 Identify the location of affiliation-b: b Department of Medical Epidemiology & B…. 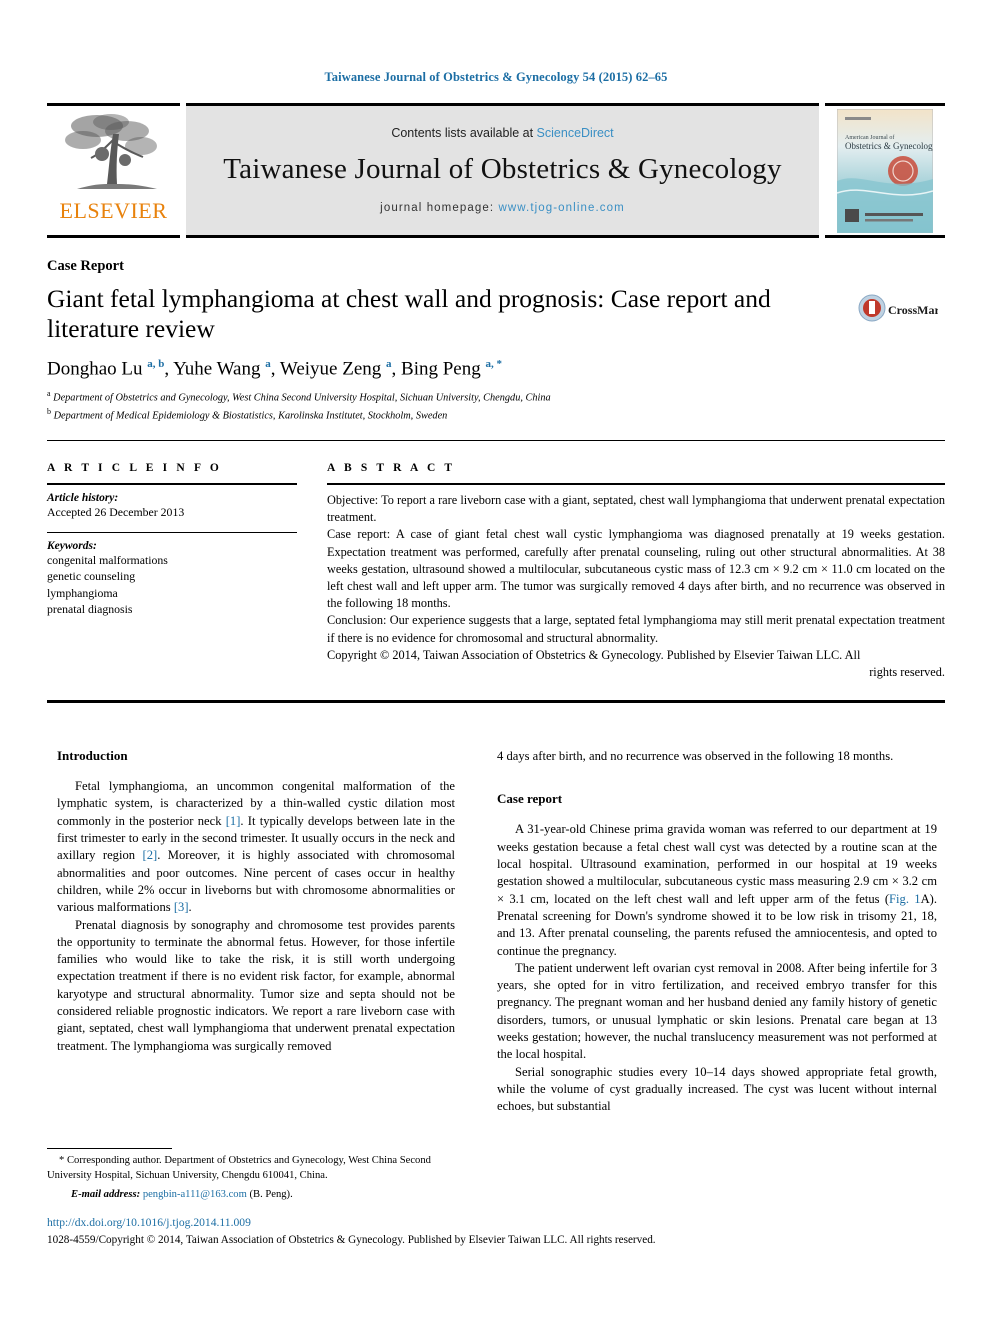
(247, 414).